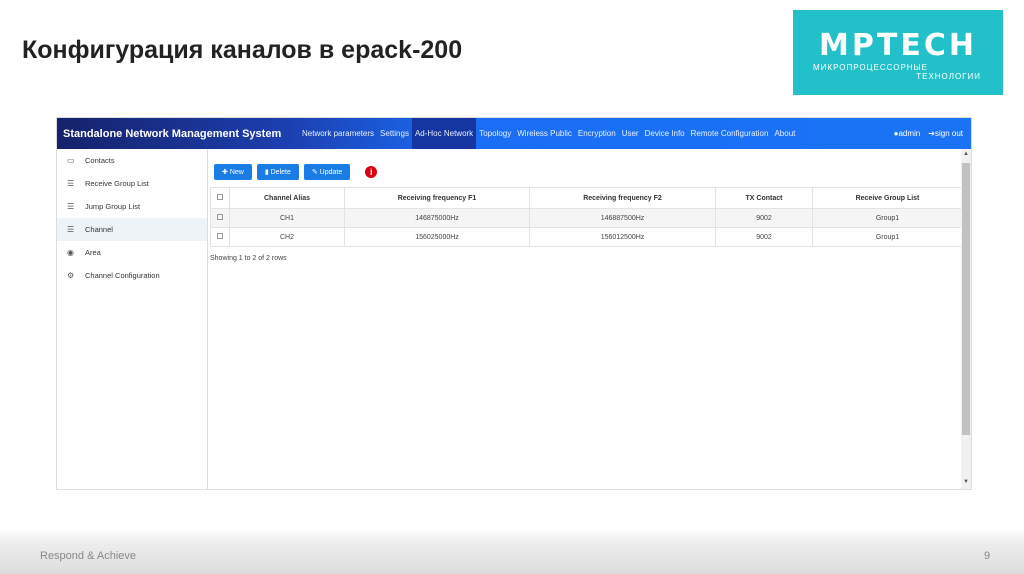  Describe the element at coordinates (597, 133) in the screenshot. I see `nav-encryption: Encryption` at that location.